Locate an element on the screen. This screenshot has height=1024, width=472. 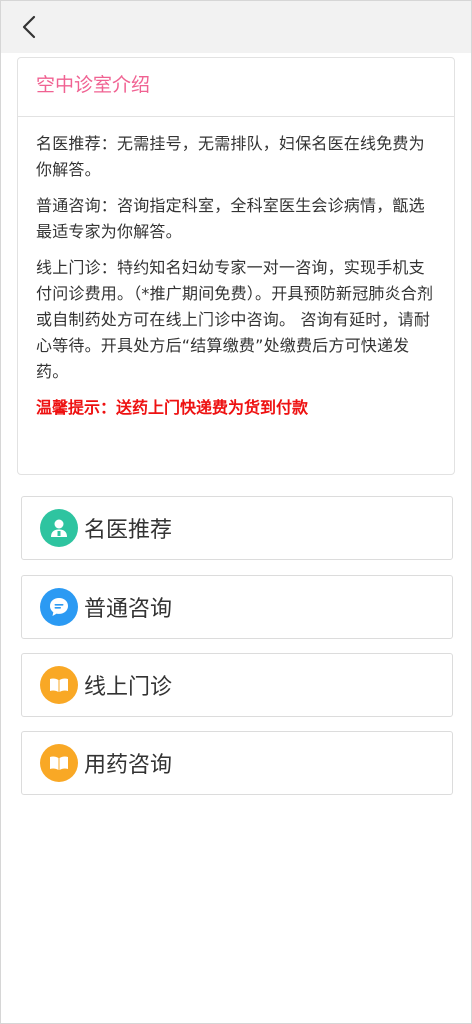
menu-item-medication-consult: 用药咨询 is located at coordinates (237, 763).